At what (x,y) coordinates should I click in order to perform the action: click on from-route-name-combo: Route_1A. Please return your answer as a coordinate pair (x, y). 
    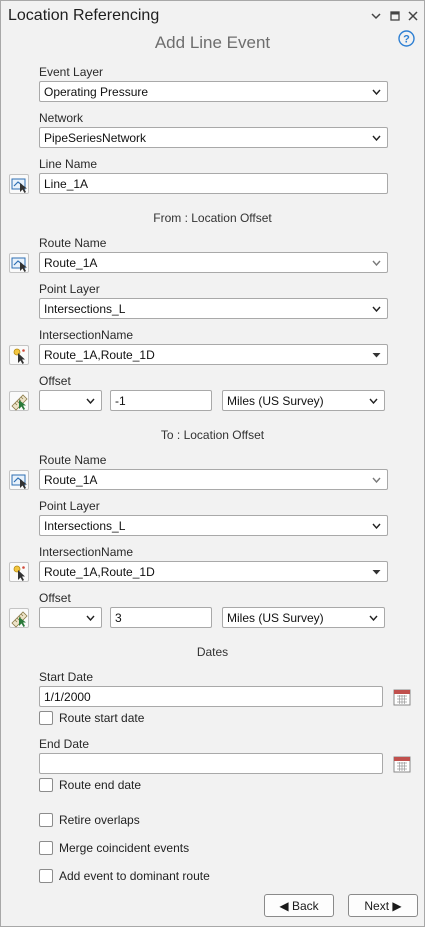
    Looking at the image, I should click on (213, 262).